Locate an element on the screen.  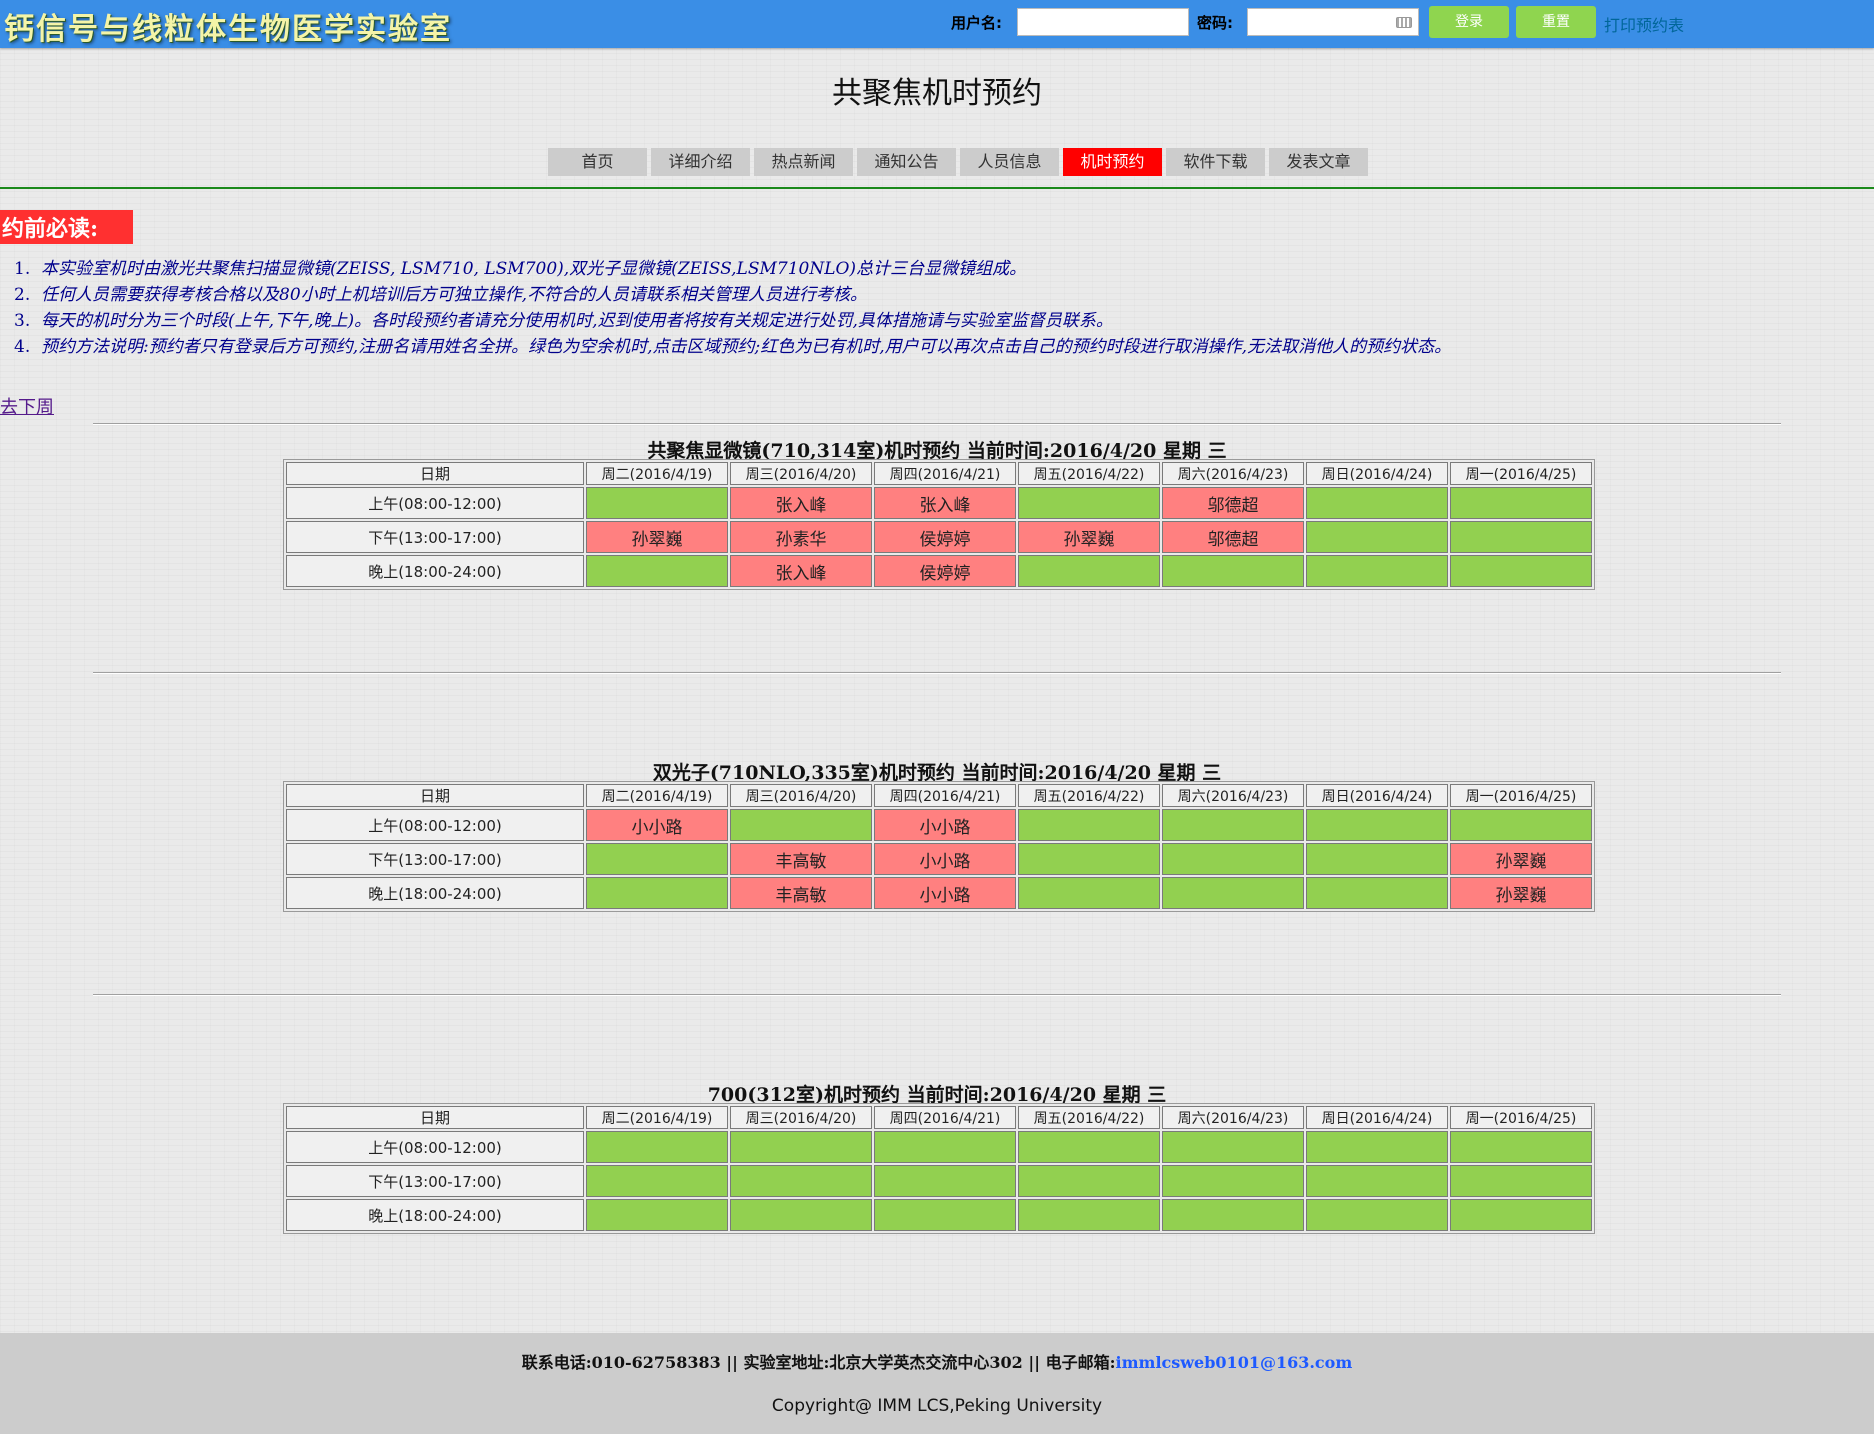
password-input is located at coordinates (1333, 22).